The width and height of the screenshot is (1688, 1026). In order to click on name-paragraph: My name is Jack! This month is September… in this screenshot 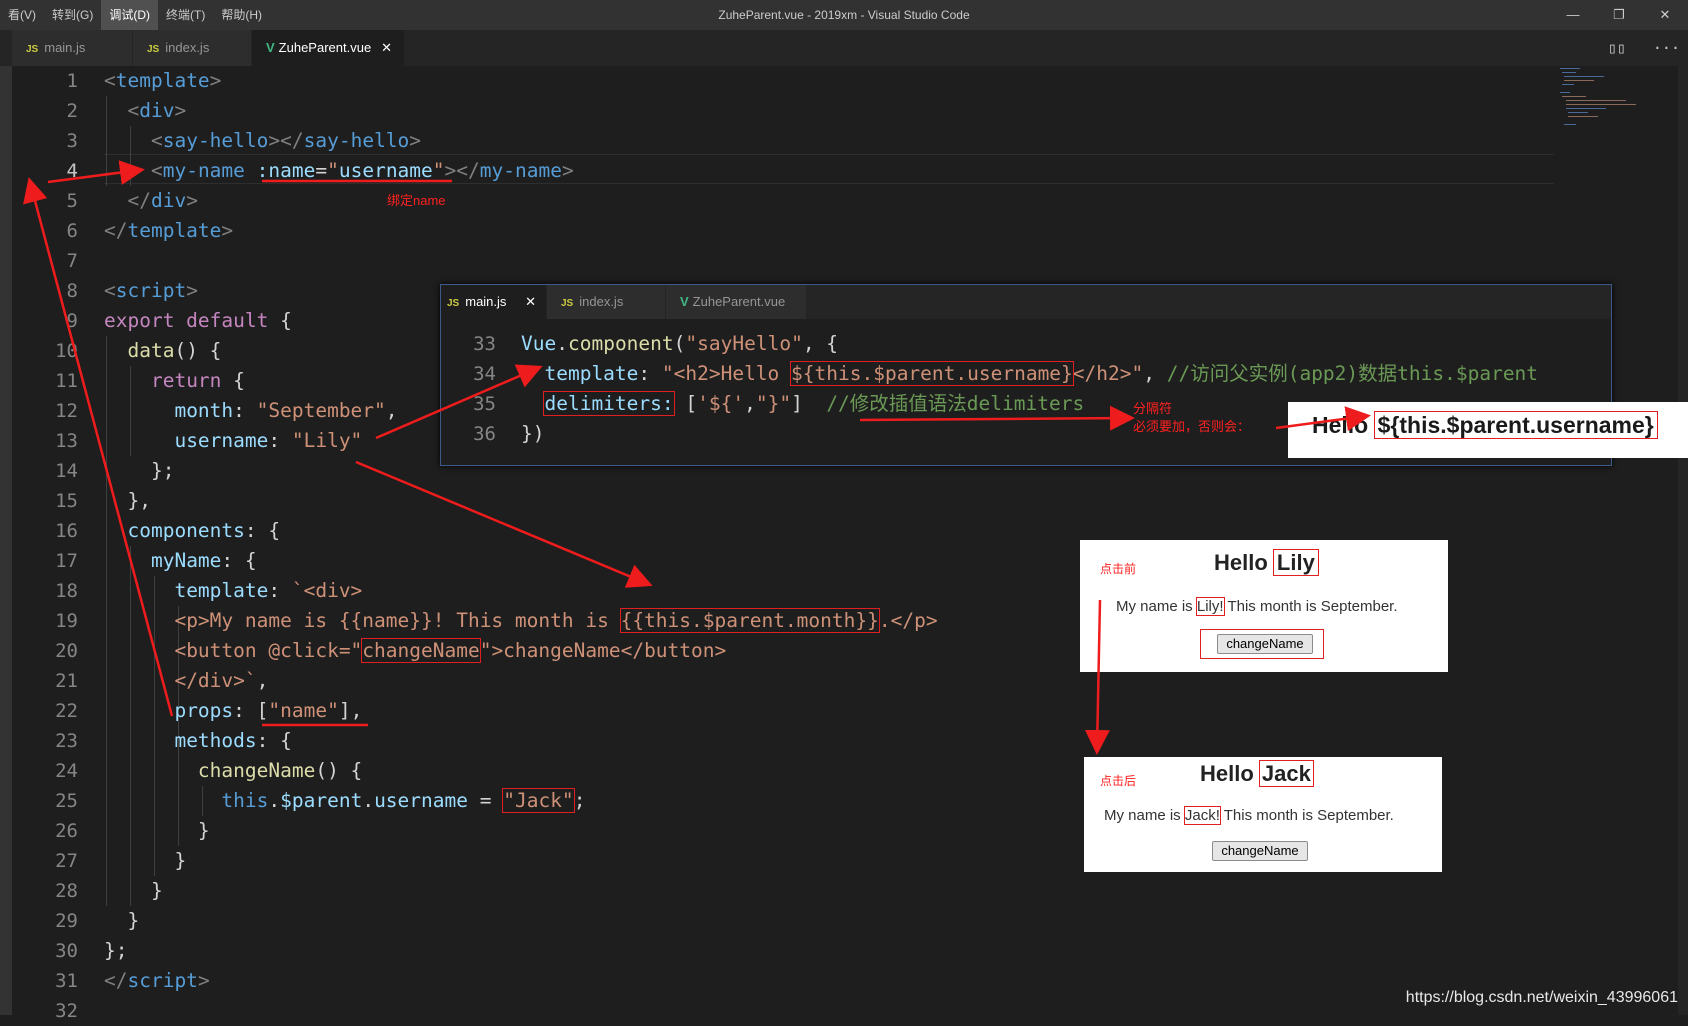, I will do `click(1249, 815)`.